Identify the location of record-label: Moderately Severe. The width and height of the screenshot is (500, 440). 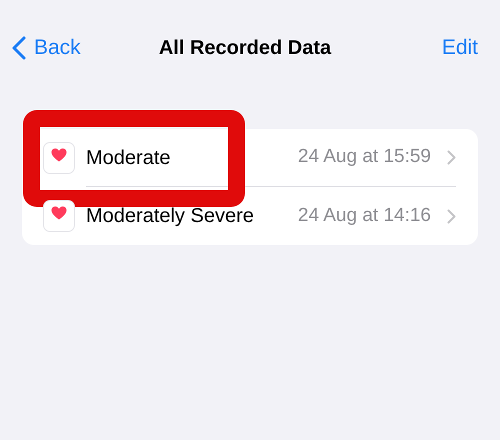
(170, 216).